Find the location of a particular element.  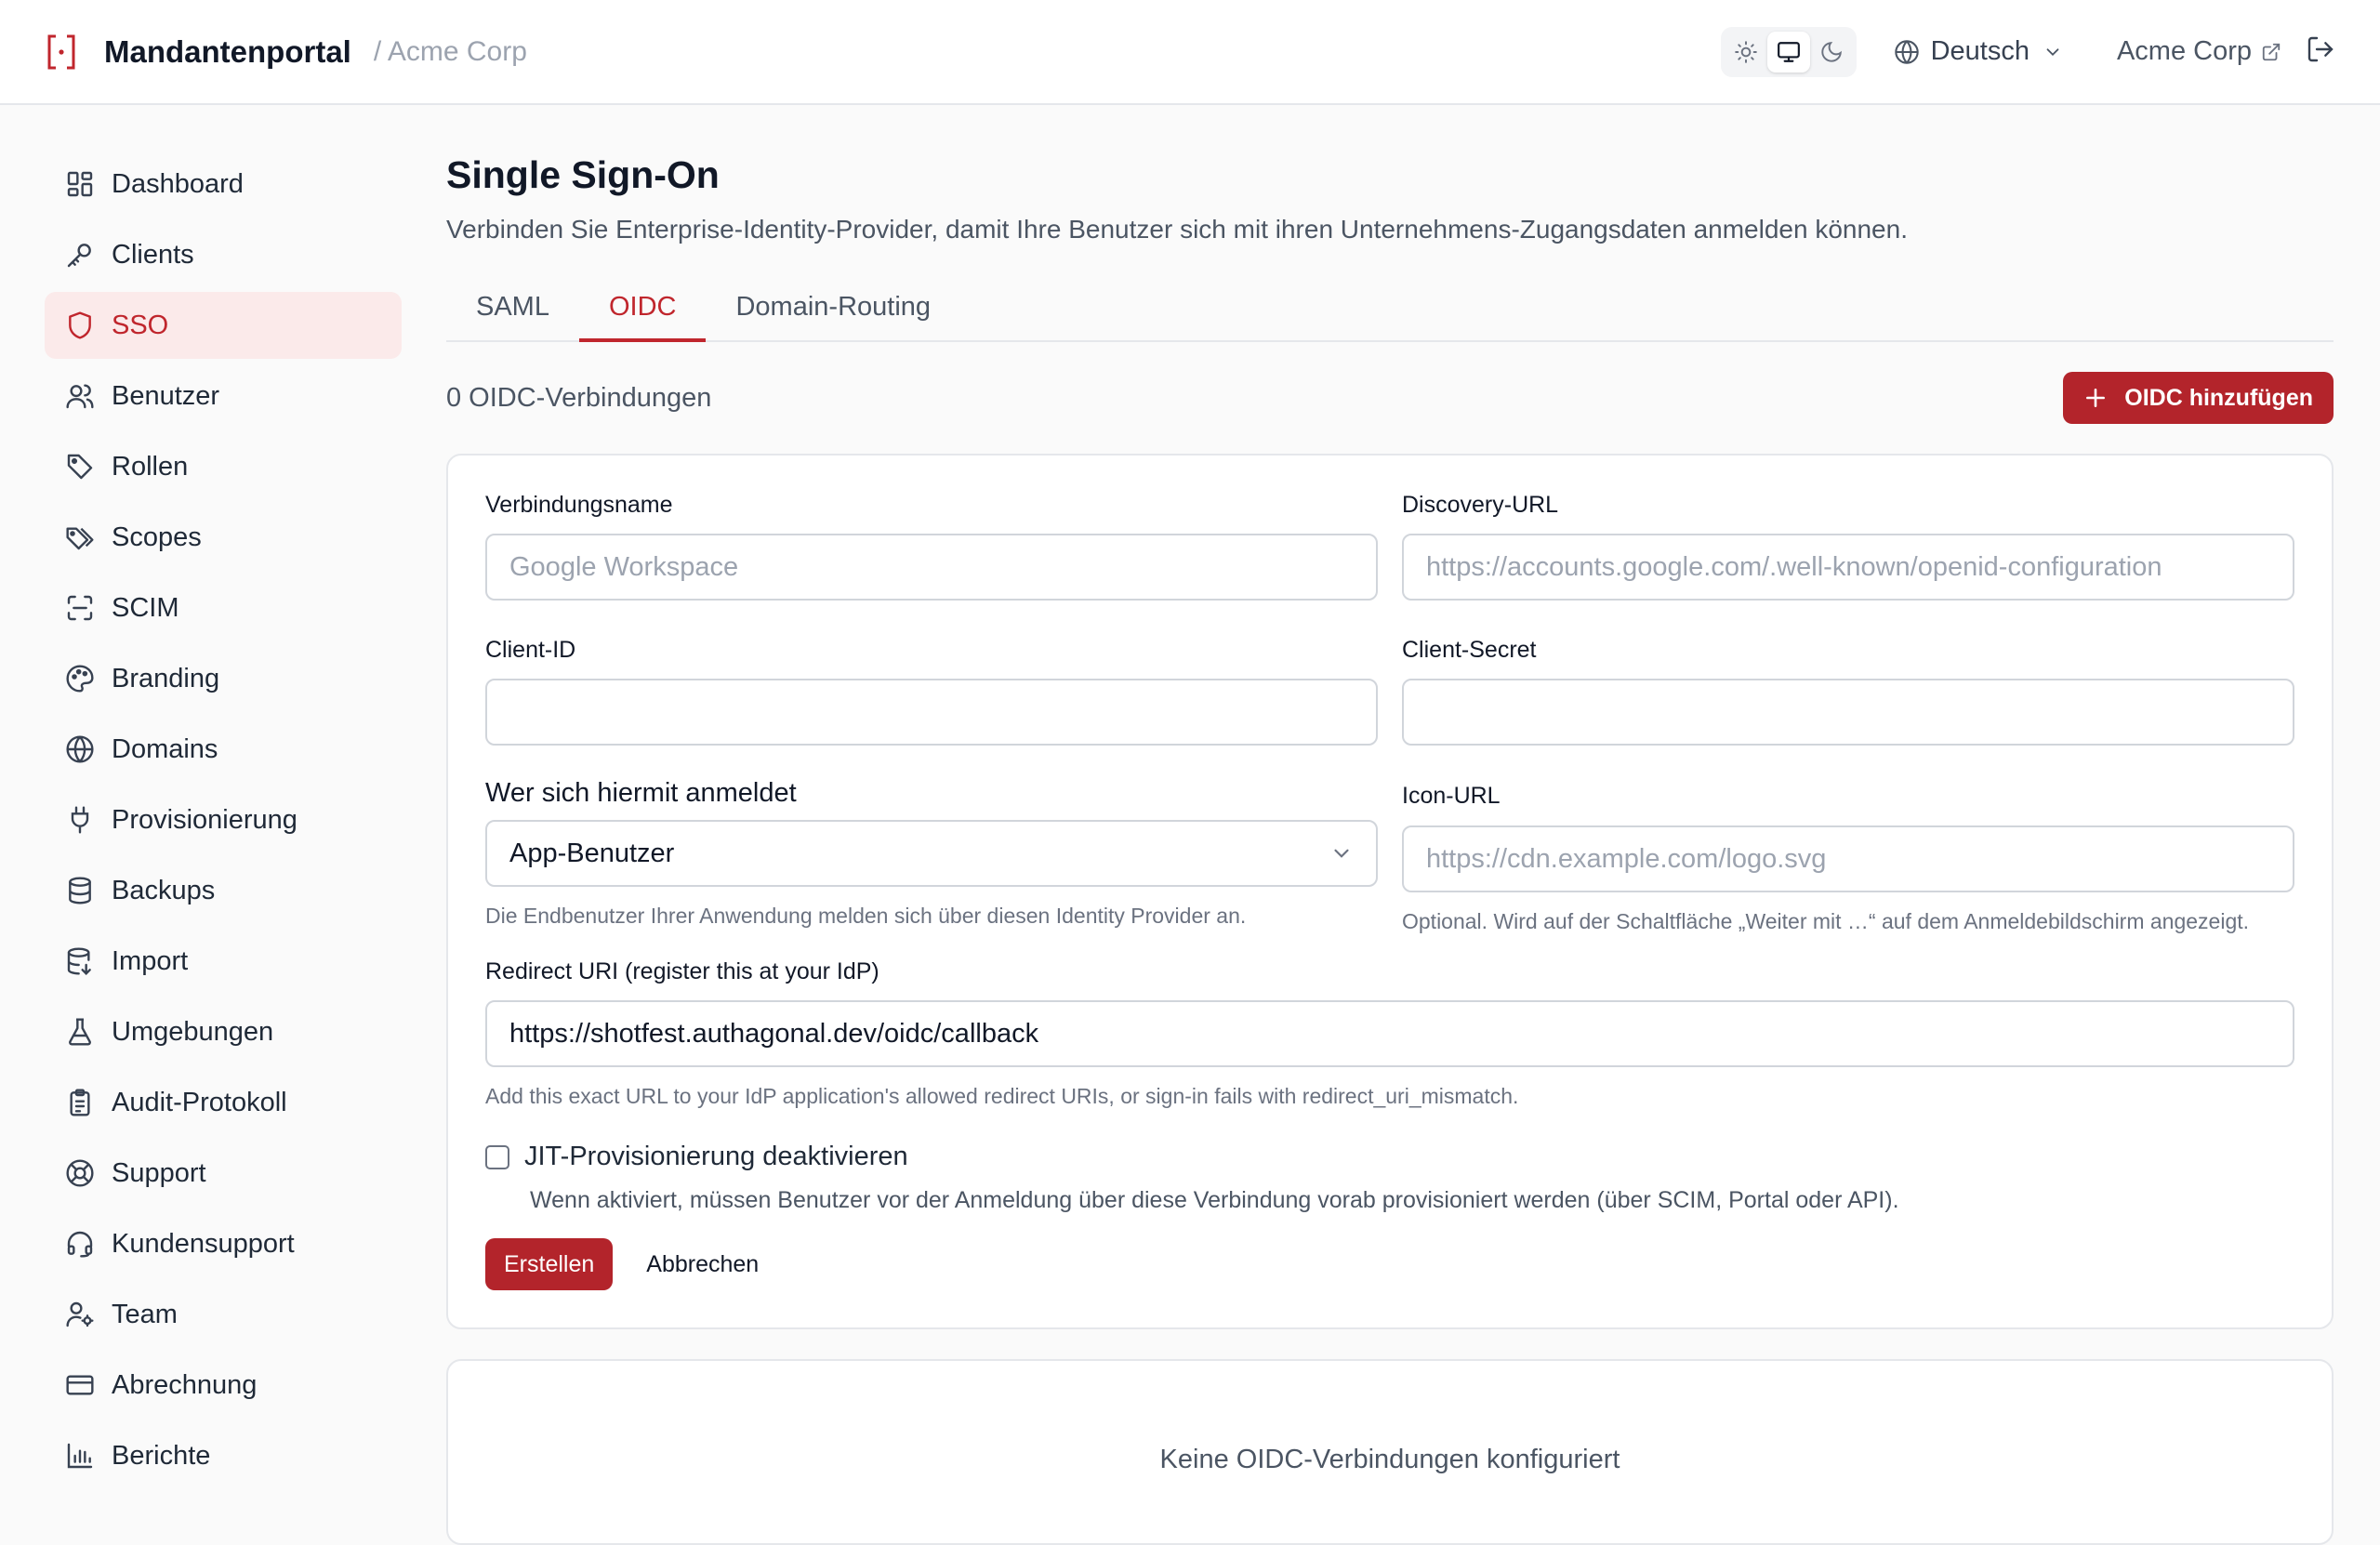

sidebar-item-audit-protokoll: Audit-Protokoll is located at coordinates (223, 1102).